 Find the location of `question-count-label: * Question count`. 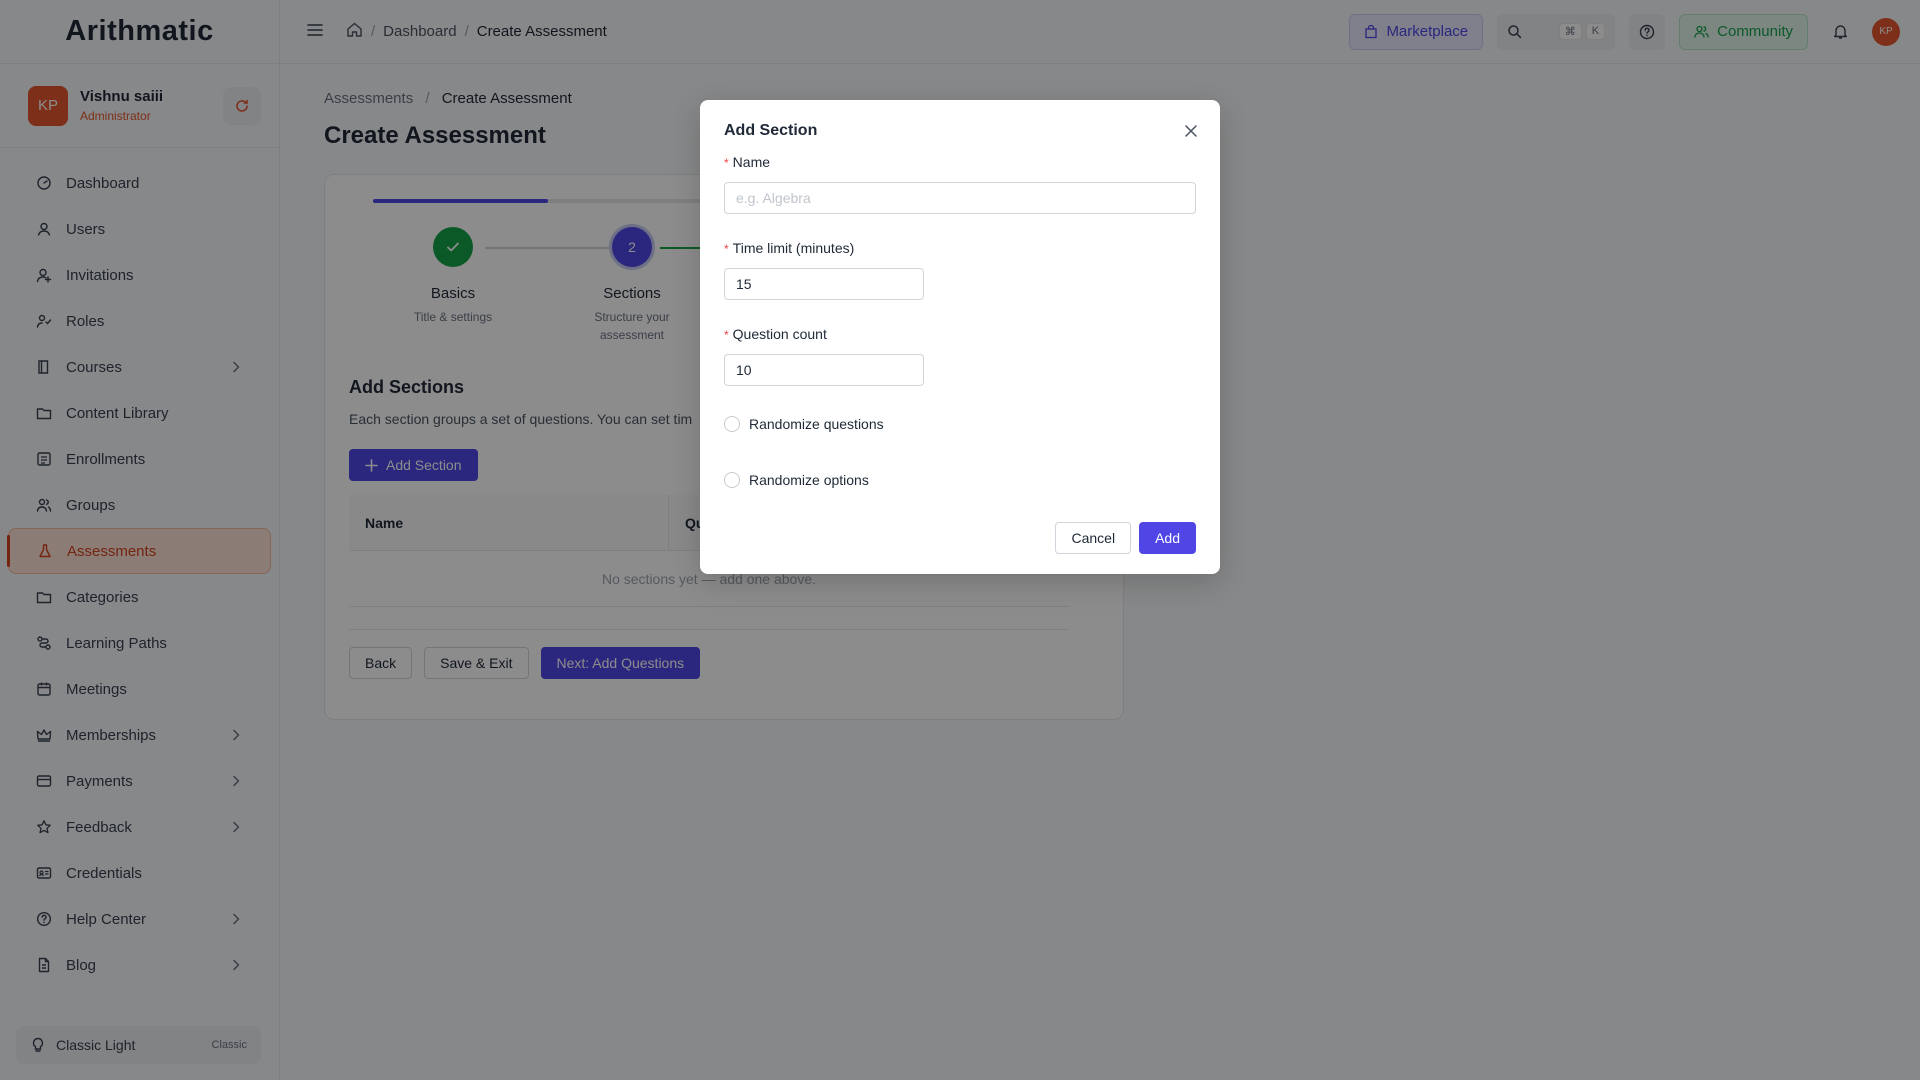

question-count-label: * Question count is located at coordinates (775, 334).